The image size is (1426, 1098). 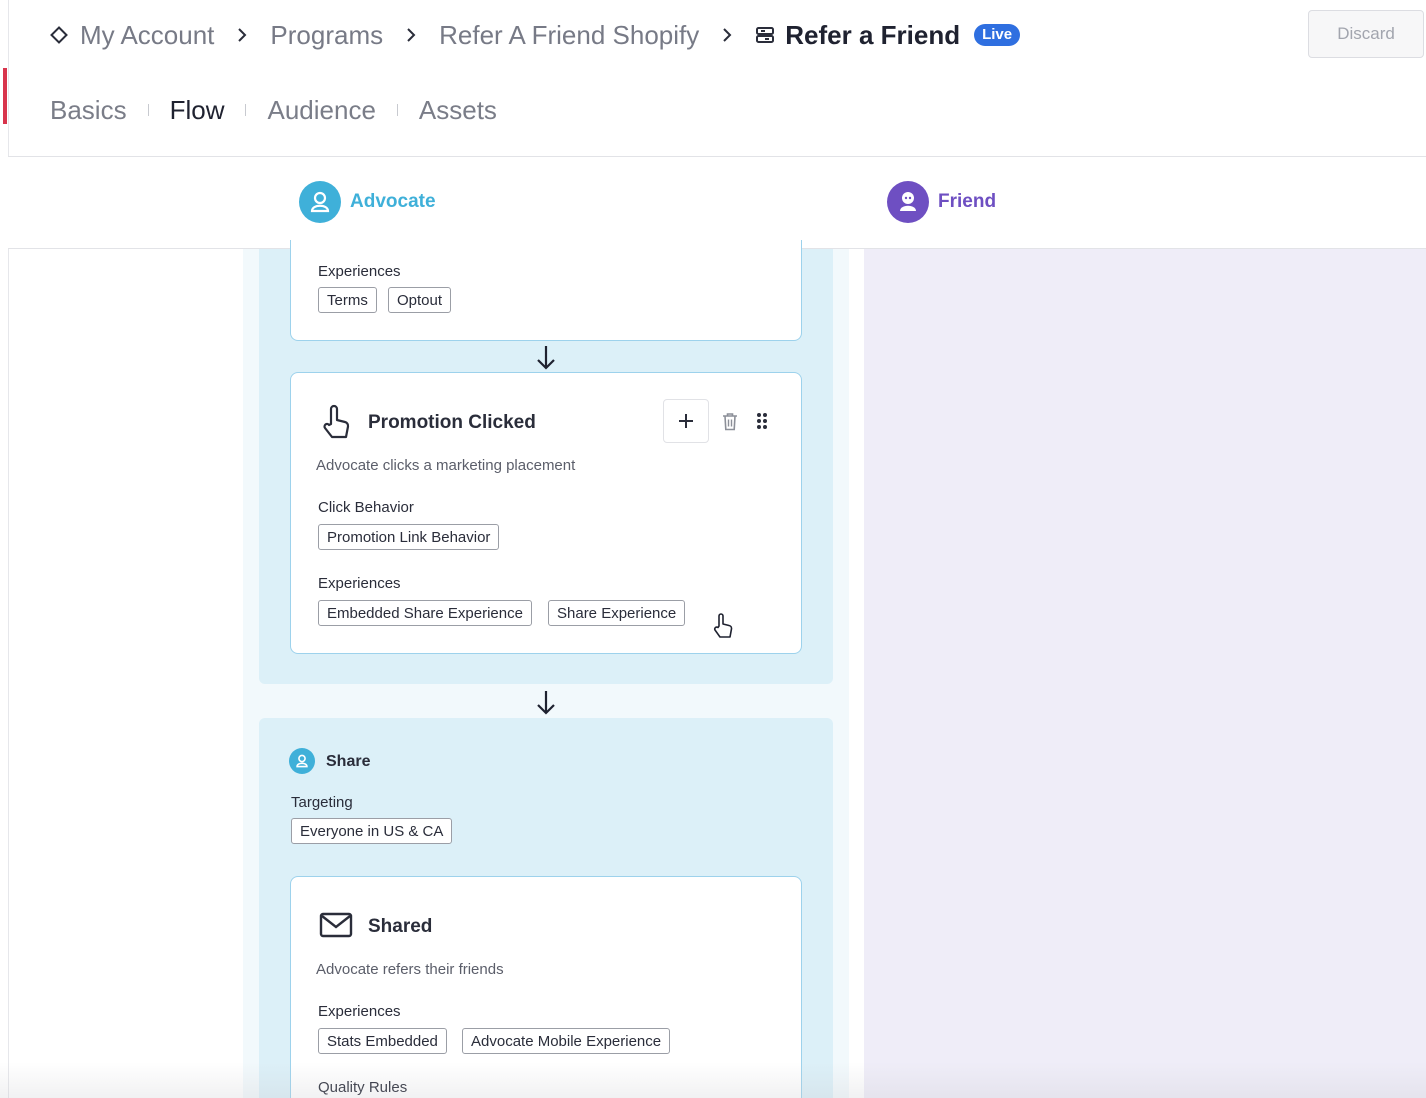 I want to click on friend-avatar-icon, so click(x=908, y=202).